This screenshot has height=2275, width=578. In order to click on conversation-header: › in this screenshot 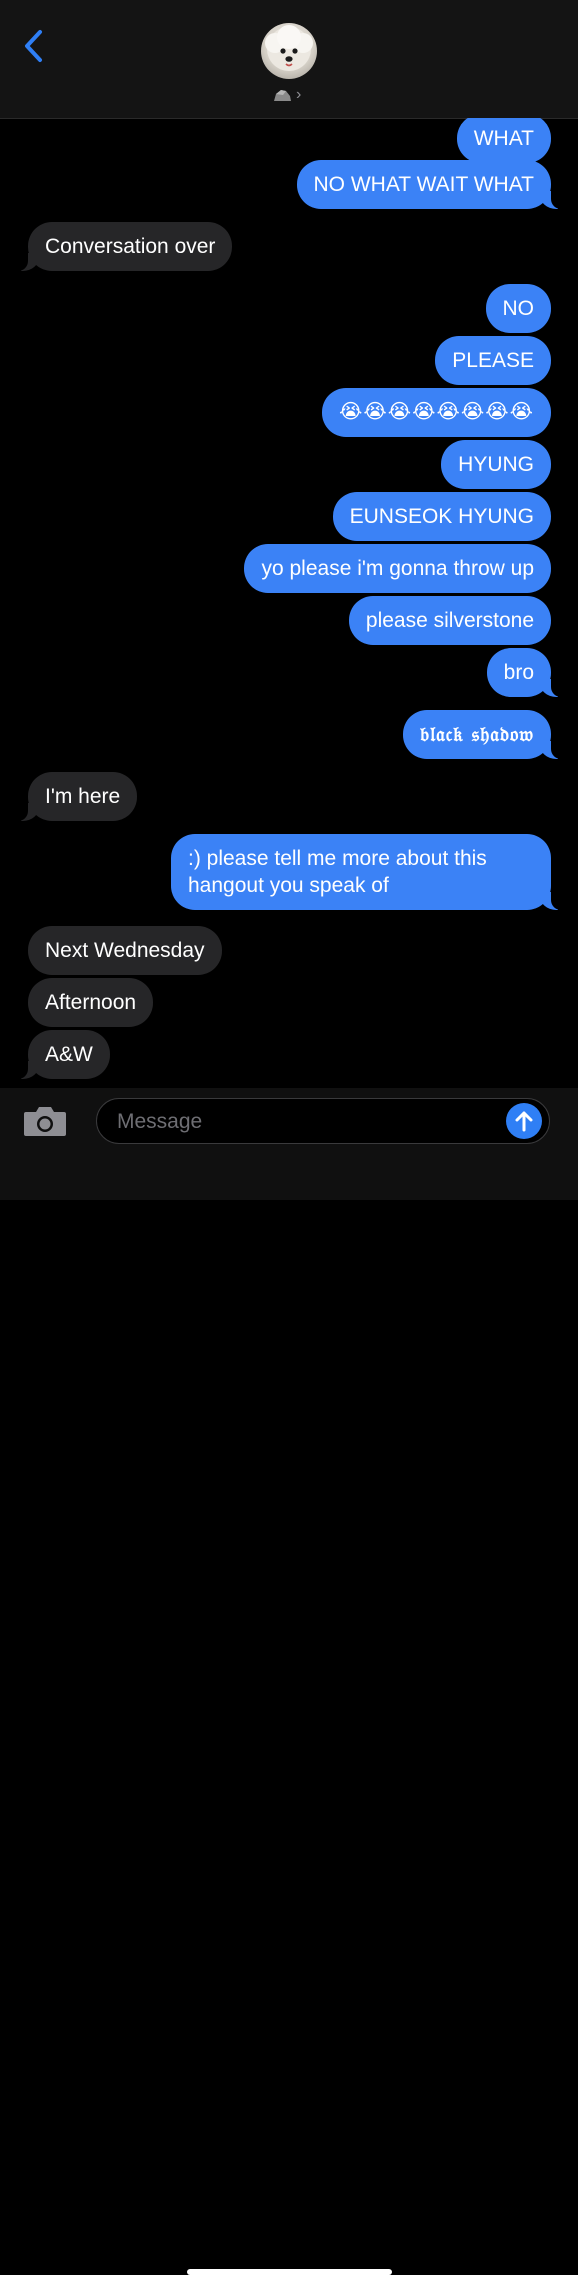, I will do `click(289, 59)`.